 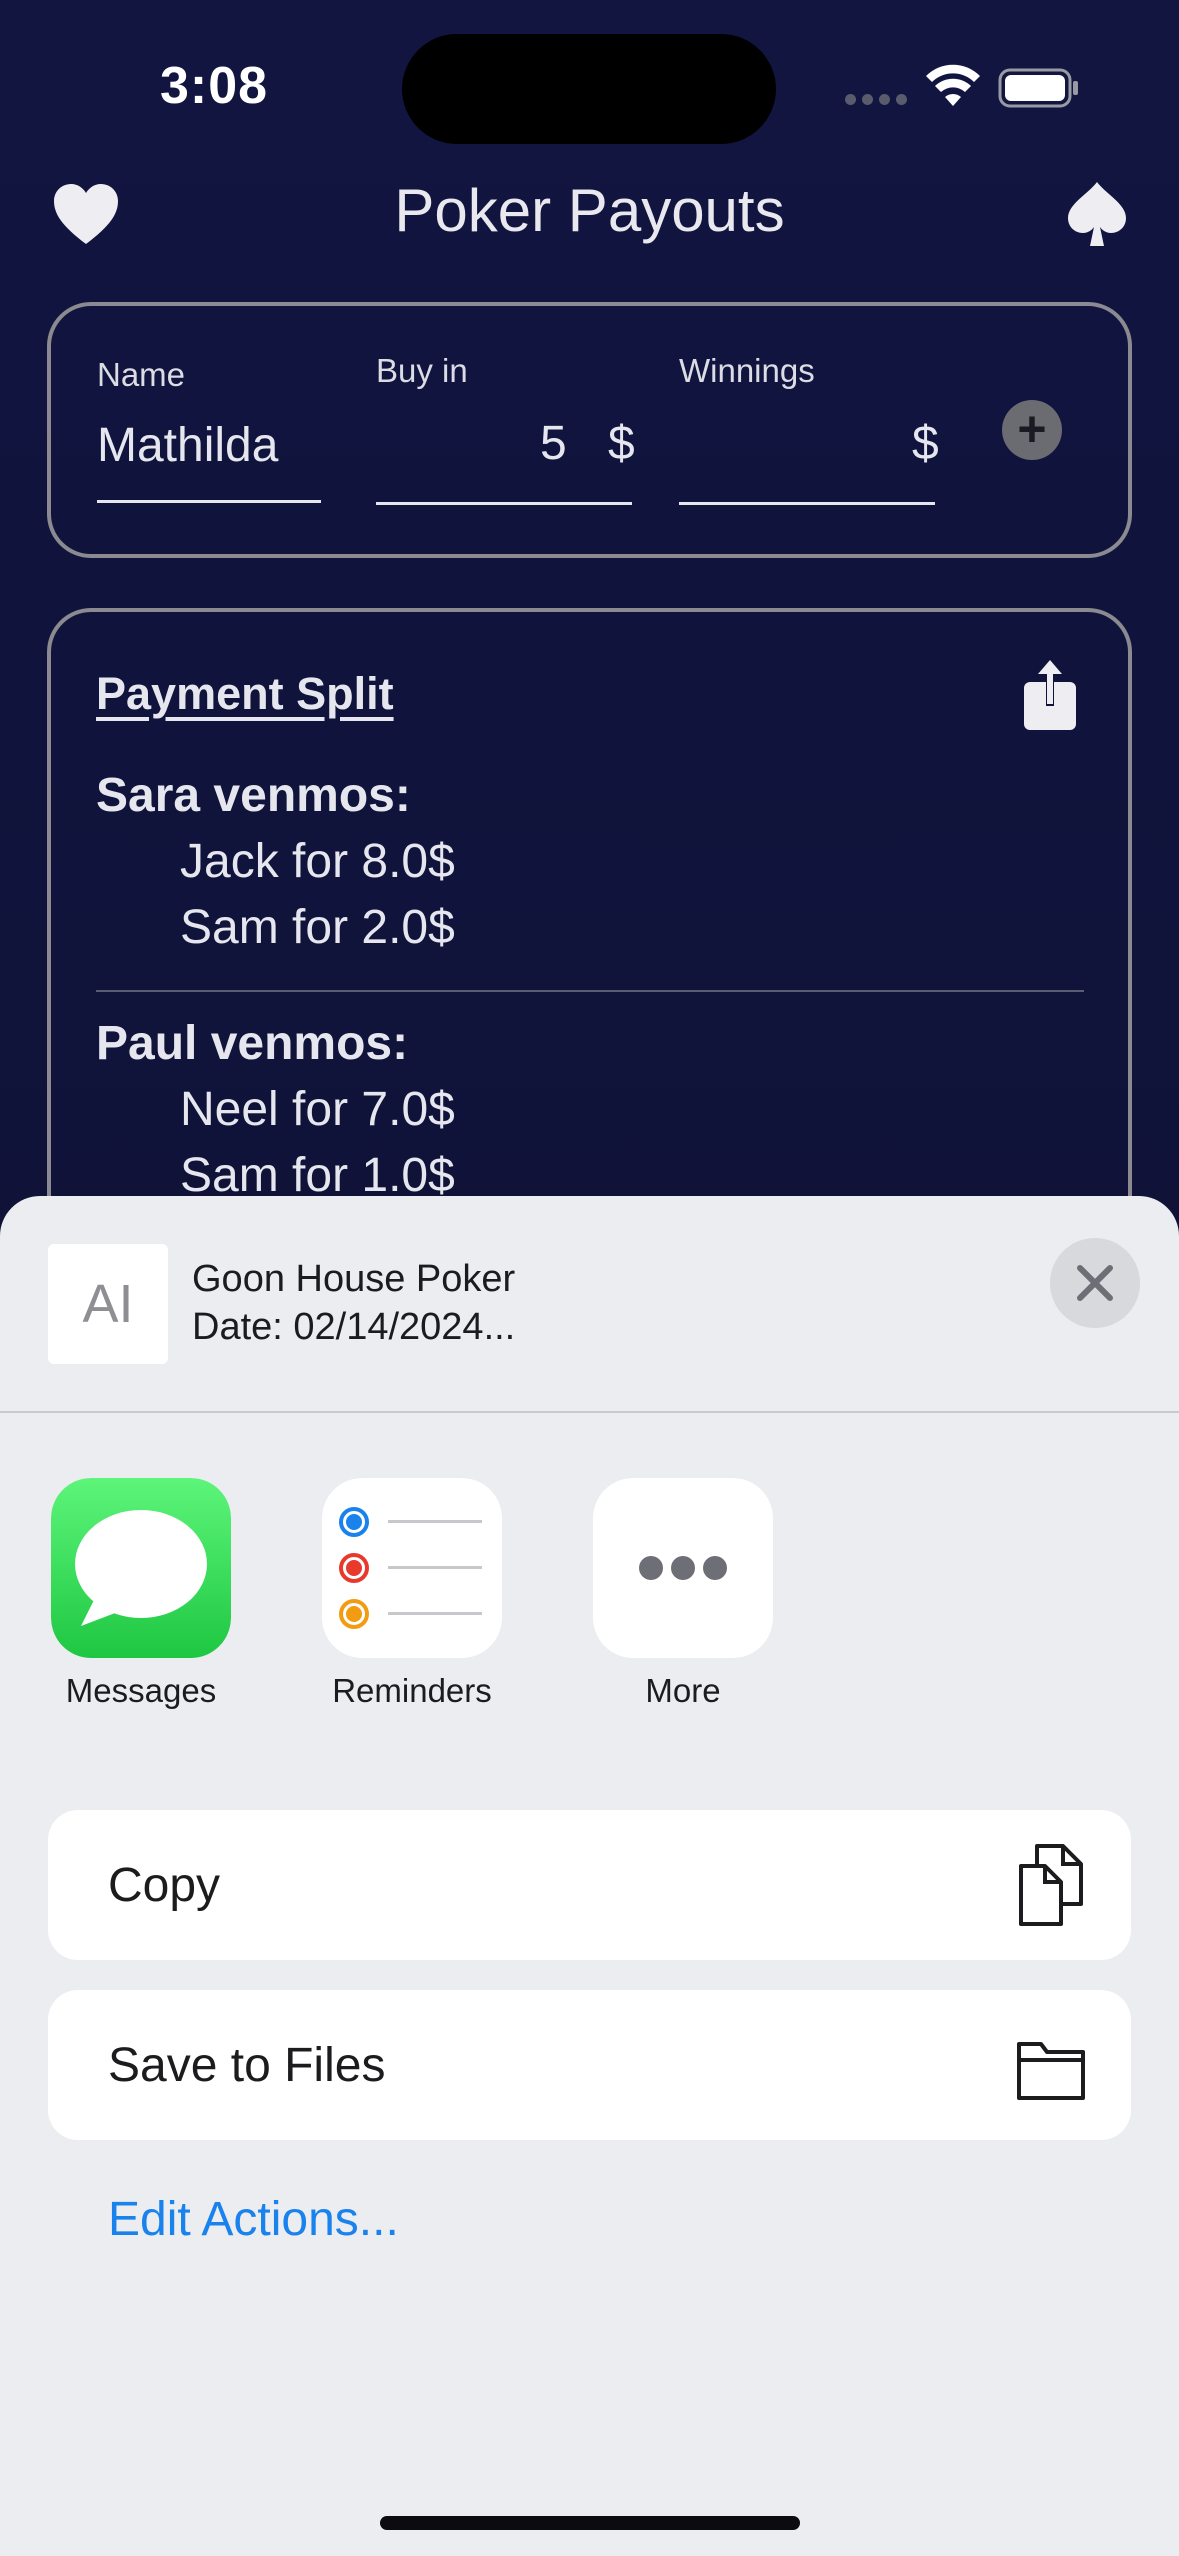 What do you see at coordinates (876, 101) in the screenshot?
I see `cellular-signal-icon` at bounding box center [876, 101].